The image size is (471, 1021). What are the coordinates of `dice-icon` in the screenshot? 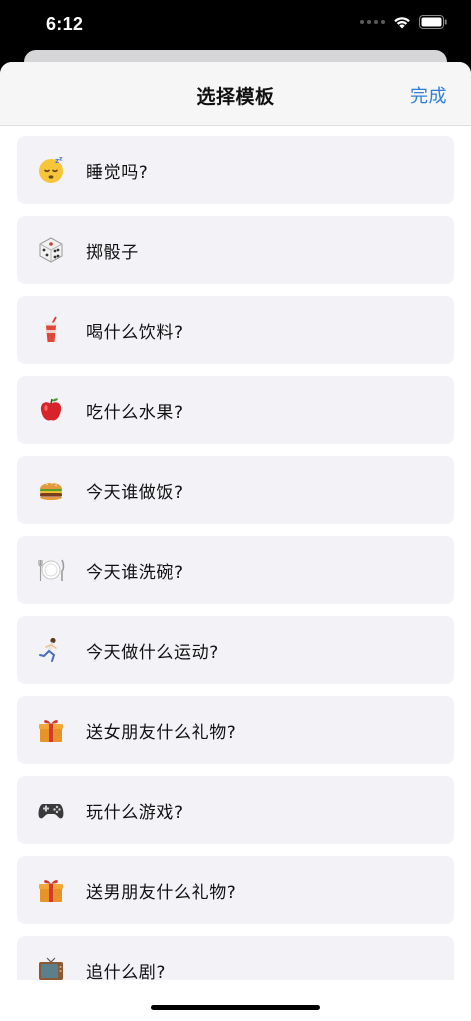 It's located at (51, 250).